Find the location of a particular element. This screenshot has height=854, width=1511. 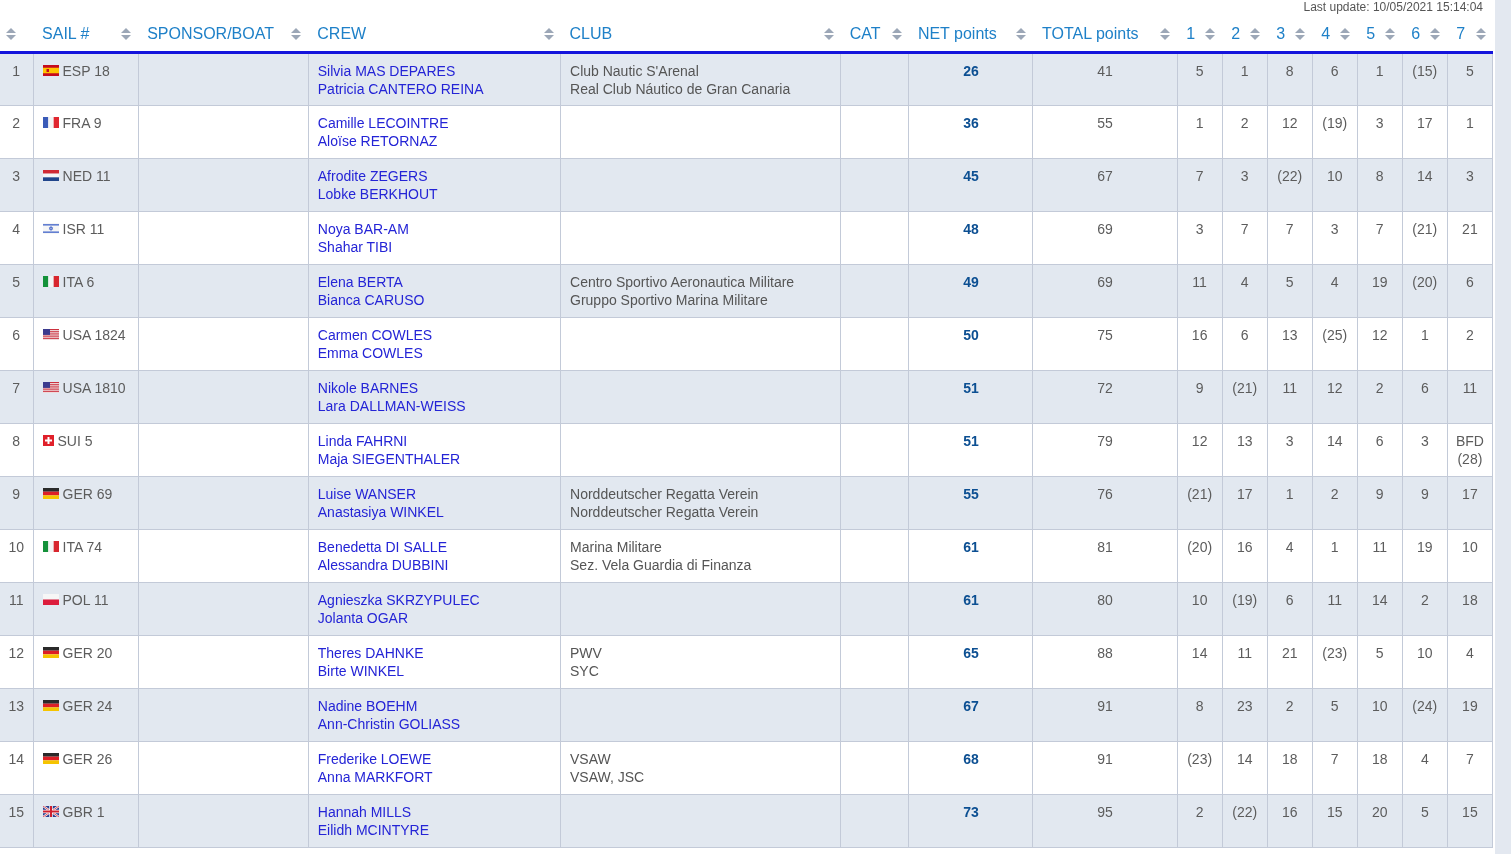

sail-number: USA 1824 is located at coordinates (94, 334).